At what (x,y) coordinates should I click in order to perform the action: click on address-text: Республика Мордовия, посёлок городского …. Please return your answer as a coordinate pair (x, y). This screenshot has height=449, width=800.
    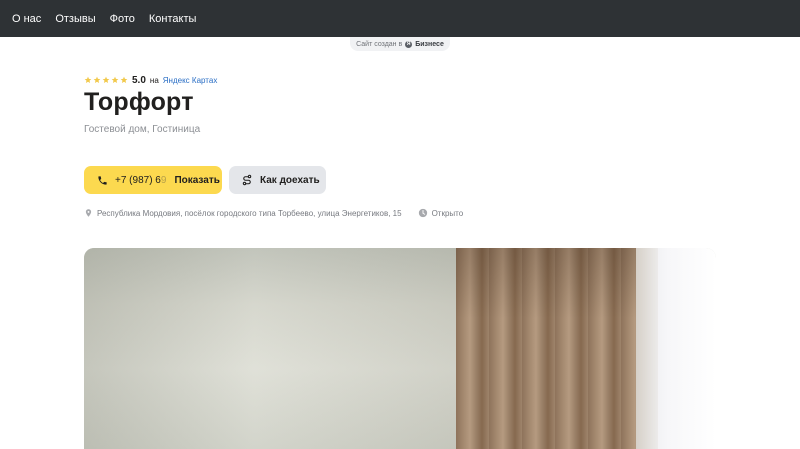
    Looking at the image, I should click on (249, 213).